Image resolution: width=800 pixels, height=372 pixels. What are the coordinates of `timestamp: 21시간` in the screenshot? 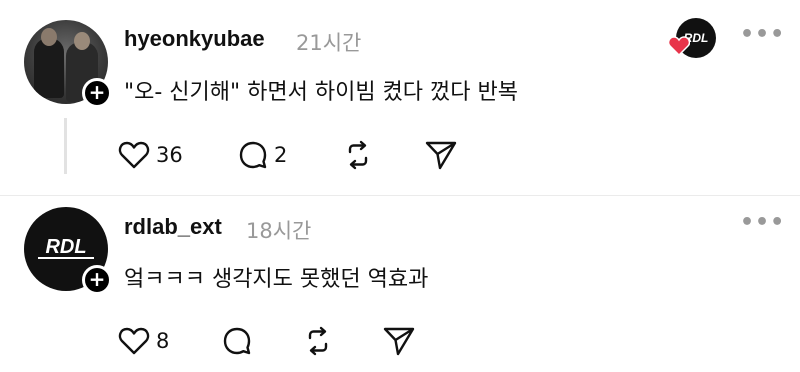 It's located at (329, 43).